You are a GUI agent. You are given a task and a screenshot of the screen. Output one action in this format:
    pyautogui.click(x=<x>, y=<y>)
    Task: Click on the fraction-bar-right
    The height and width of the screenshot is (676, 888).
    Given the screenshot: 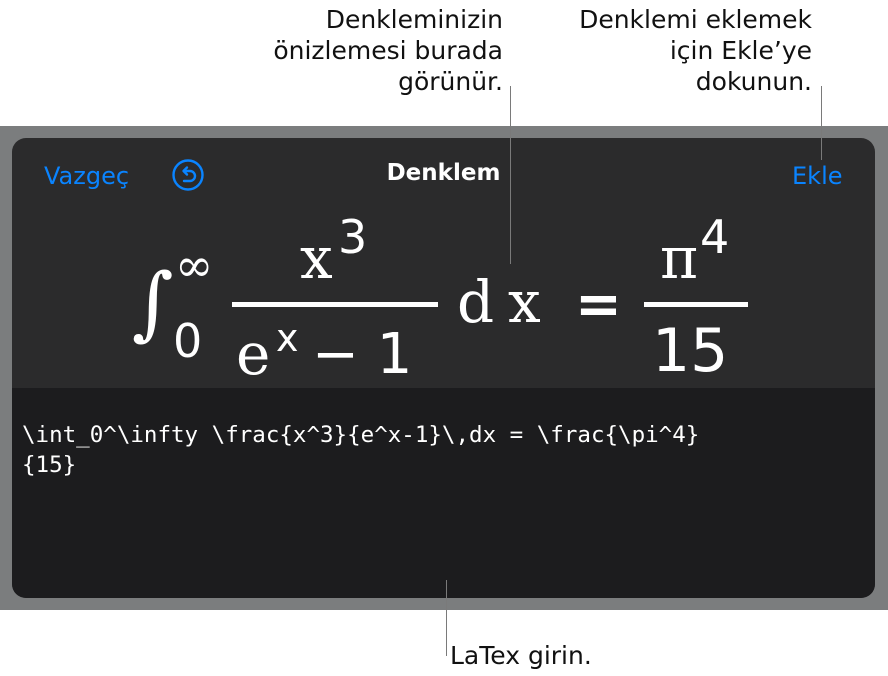 What is the action you would take?
    pyautogui.click(x=696, y=304)
    